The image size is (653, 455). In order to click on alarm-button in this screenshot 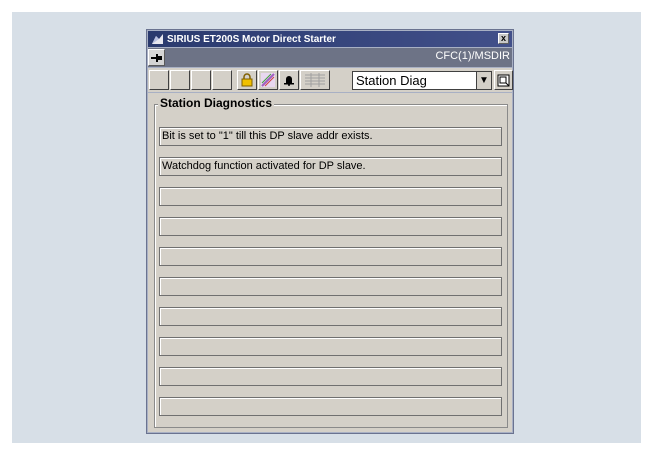, I will do `click(289, 80)`.